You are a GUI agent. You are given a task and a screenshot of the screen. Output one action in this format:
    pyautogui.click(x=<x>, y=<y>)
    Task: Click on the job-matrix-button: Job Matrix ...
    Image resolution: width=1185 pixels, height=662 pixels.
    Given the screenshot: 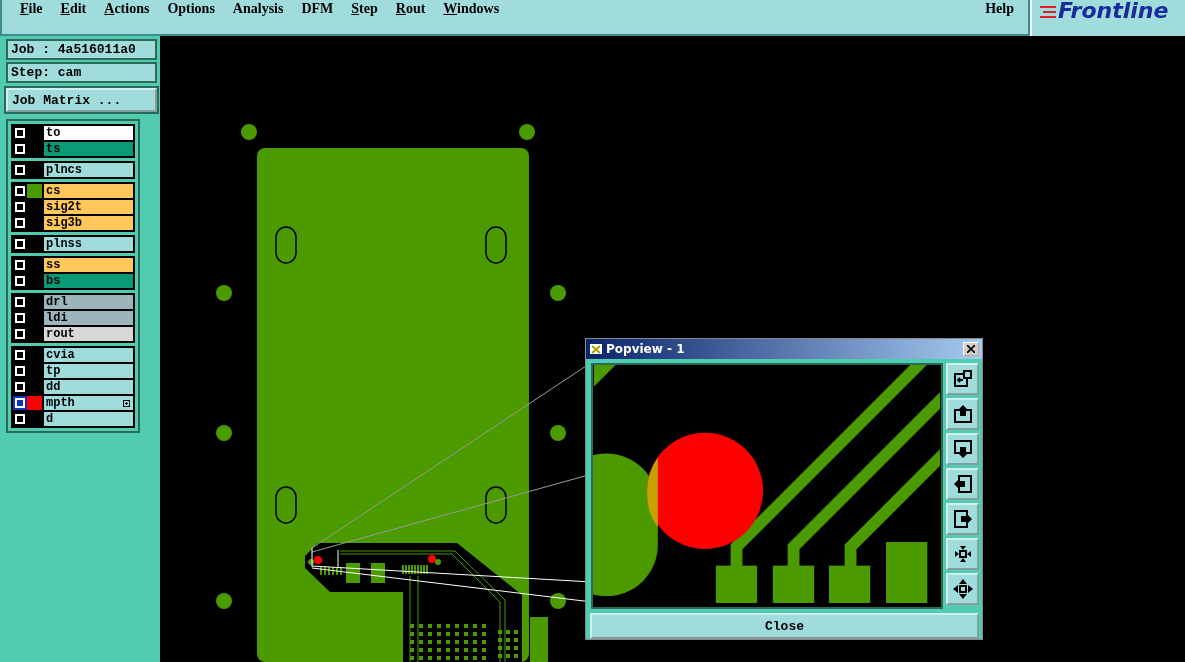 What is the action you would take?
    pyautogui.click(x=81, y=100)
    